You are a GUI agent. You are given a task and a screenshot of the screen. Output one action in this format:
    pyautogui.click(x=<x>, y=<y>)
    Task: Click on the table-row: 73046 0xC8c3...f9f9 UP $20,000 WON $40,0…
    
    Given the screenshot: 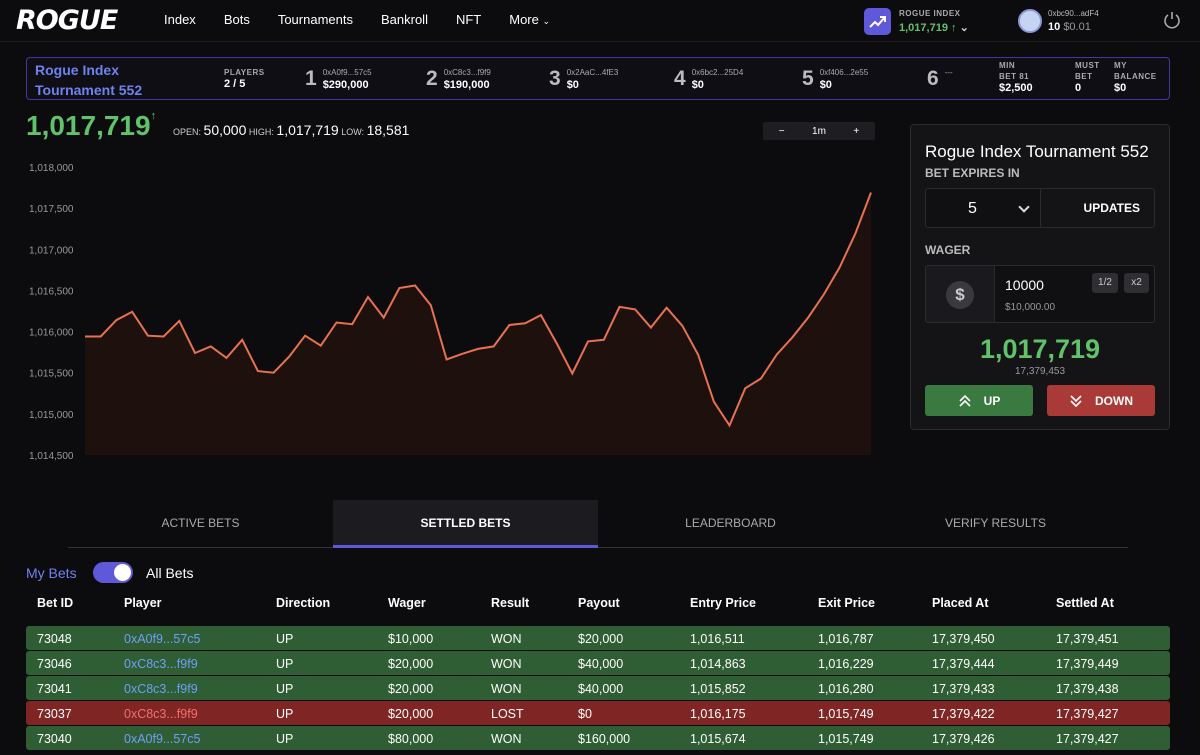 What is the action you would take?
    pyautogui.click(x=598, y=663)
    